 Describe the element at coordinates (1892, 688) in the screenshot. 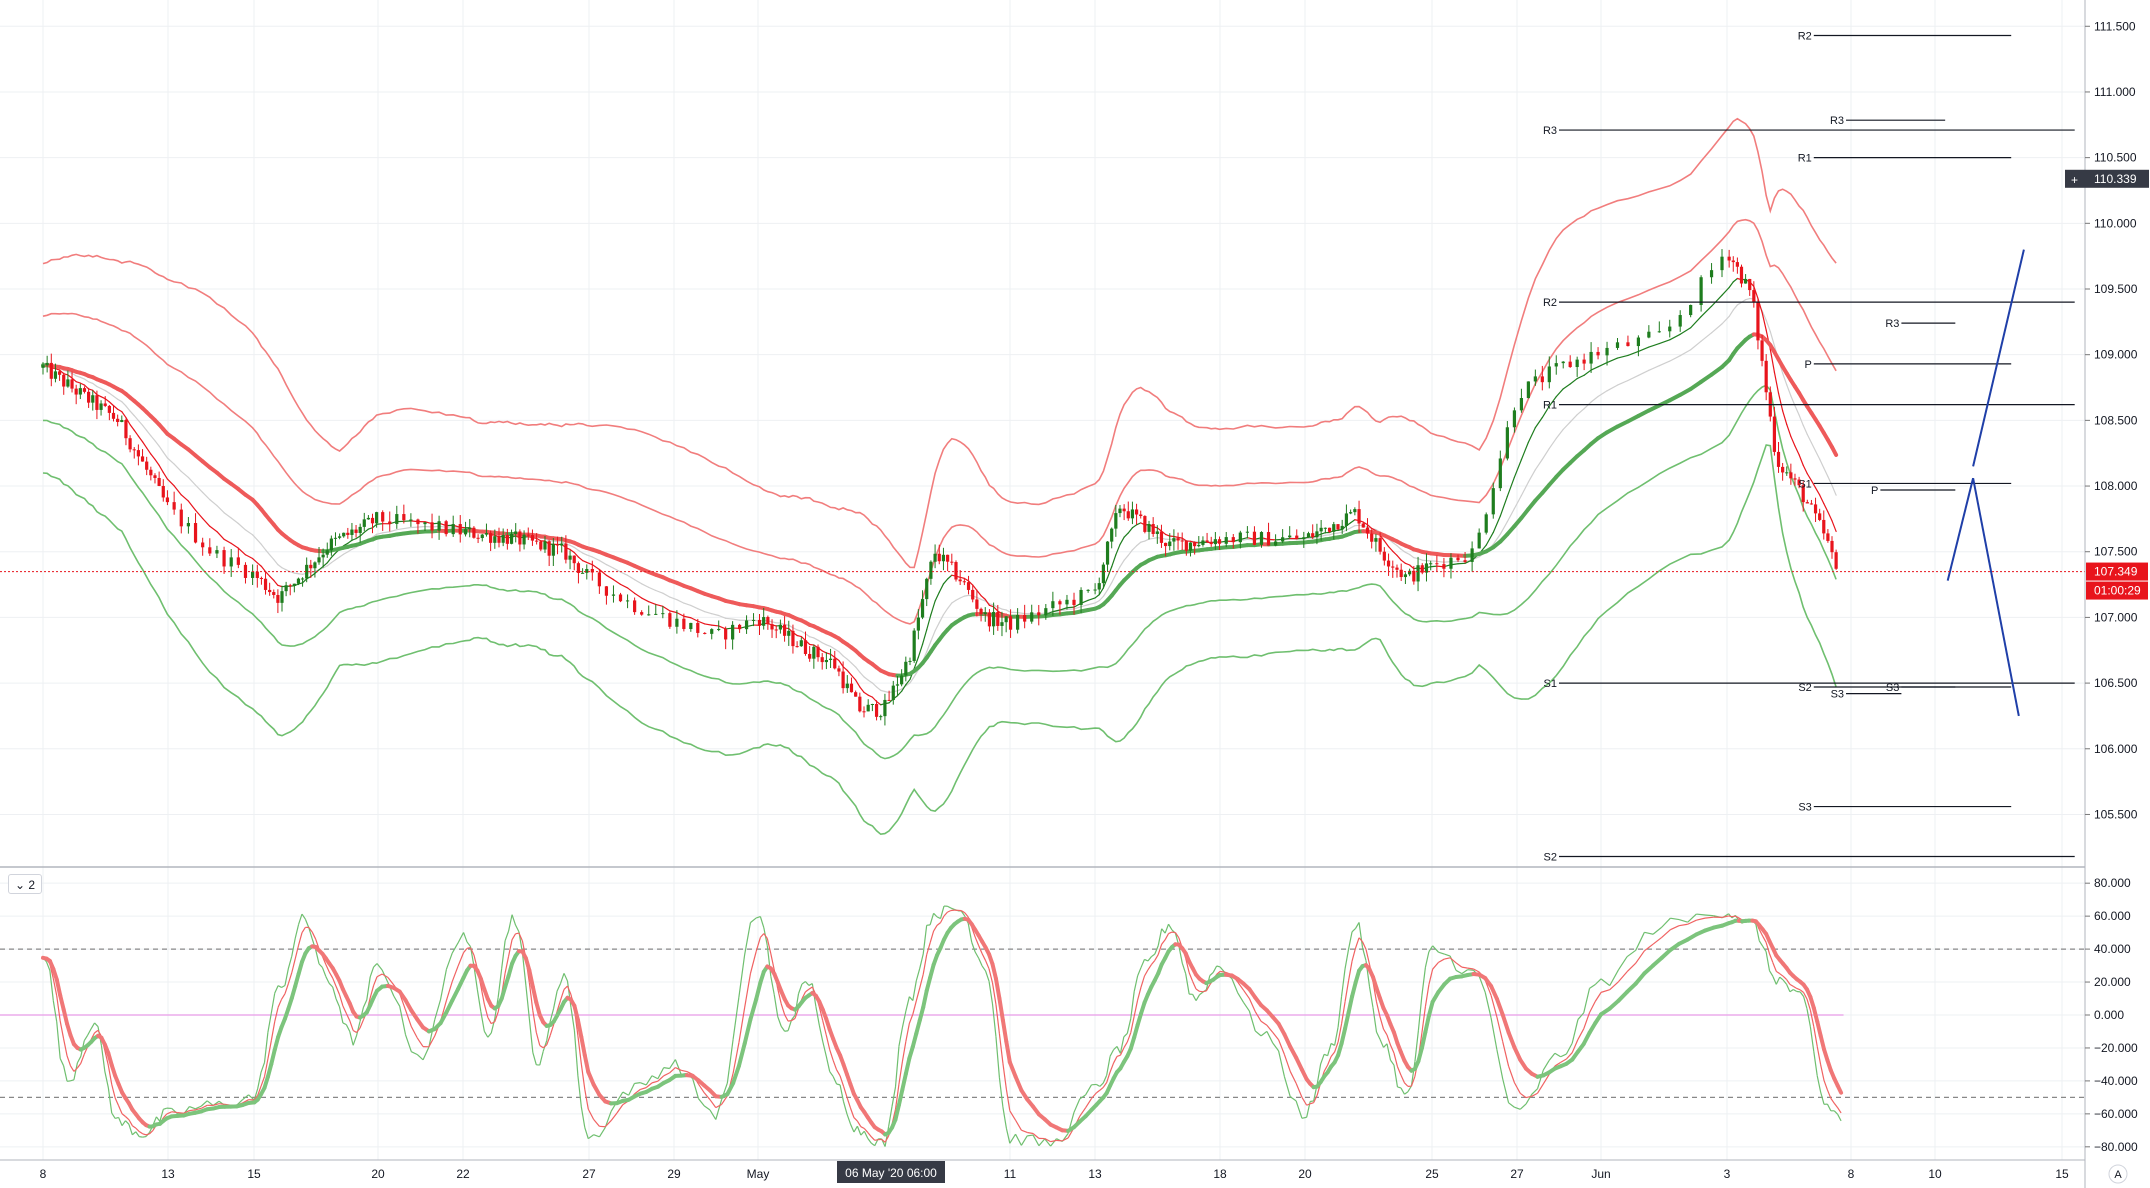

I see `pivot-label: S3` at that location.